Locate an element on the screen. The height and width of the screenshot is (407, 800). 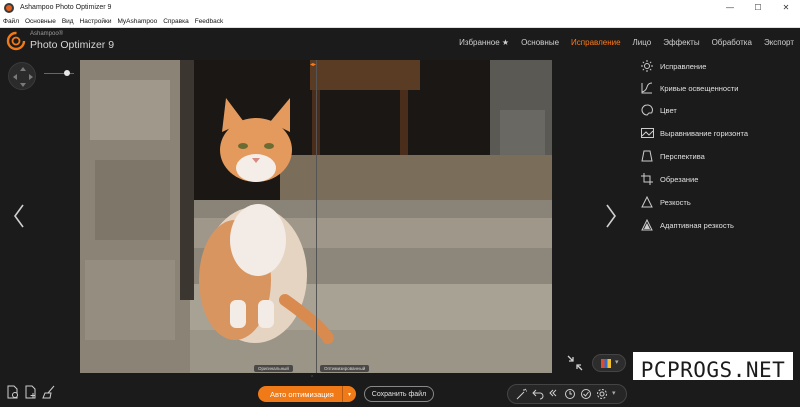
menu-basic: Основные is located at coordinates (40, 21).